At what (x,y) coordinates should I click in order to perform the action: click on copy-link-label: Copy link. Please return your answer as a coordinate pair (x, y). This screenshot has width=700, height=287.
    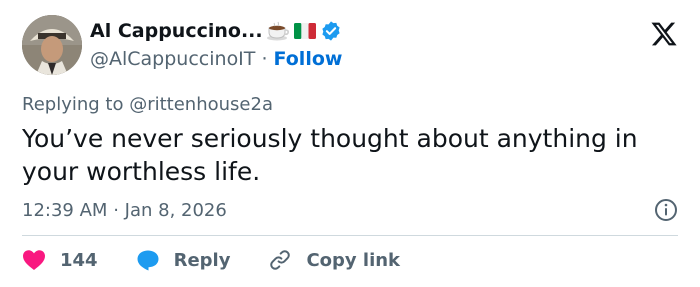
    Looking at the image, I should click on (353, 260).